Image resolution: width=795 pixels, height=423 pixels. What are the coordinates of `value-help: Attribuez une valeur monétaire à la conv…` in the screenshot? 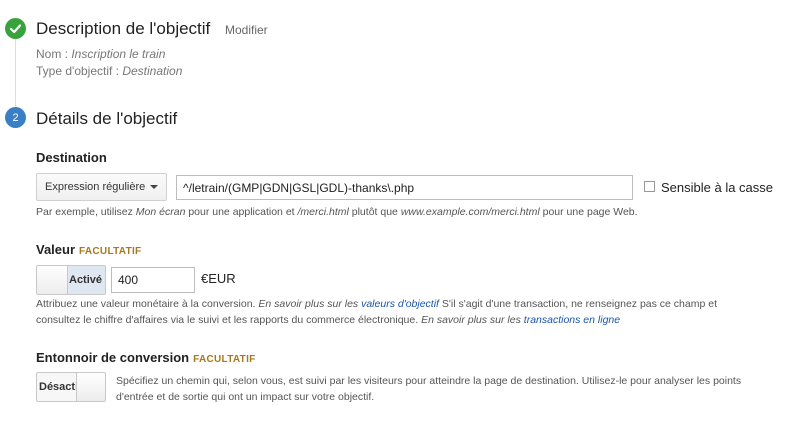 It's located at (376, 312).